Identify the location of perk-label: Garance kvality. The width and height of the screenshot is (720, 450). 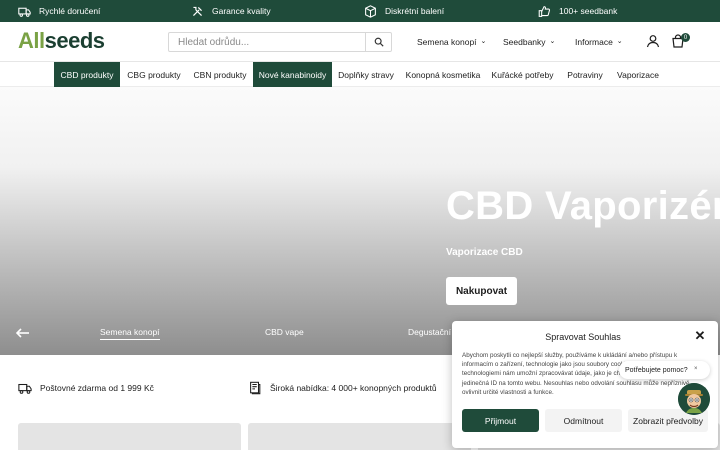
(241, 11).